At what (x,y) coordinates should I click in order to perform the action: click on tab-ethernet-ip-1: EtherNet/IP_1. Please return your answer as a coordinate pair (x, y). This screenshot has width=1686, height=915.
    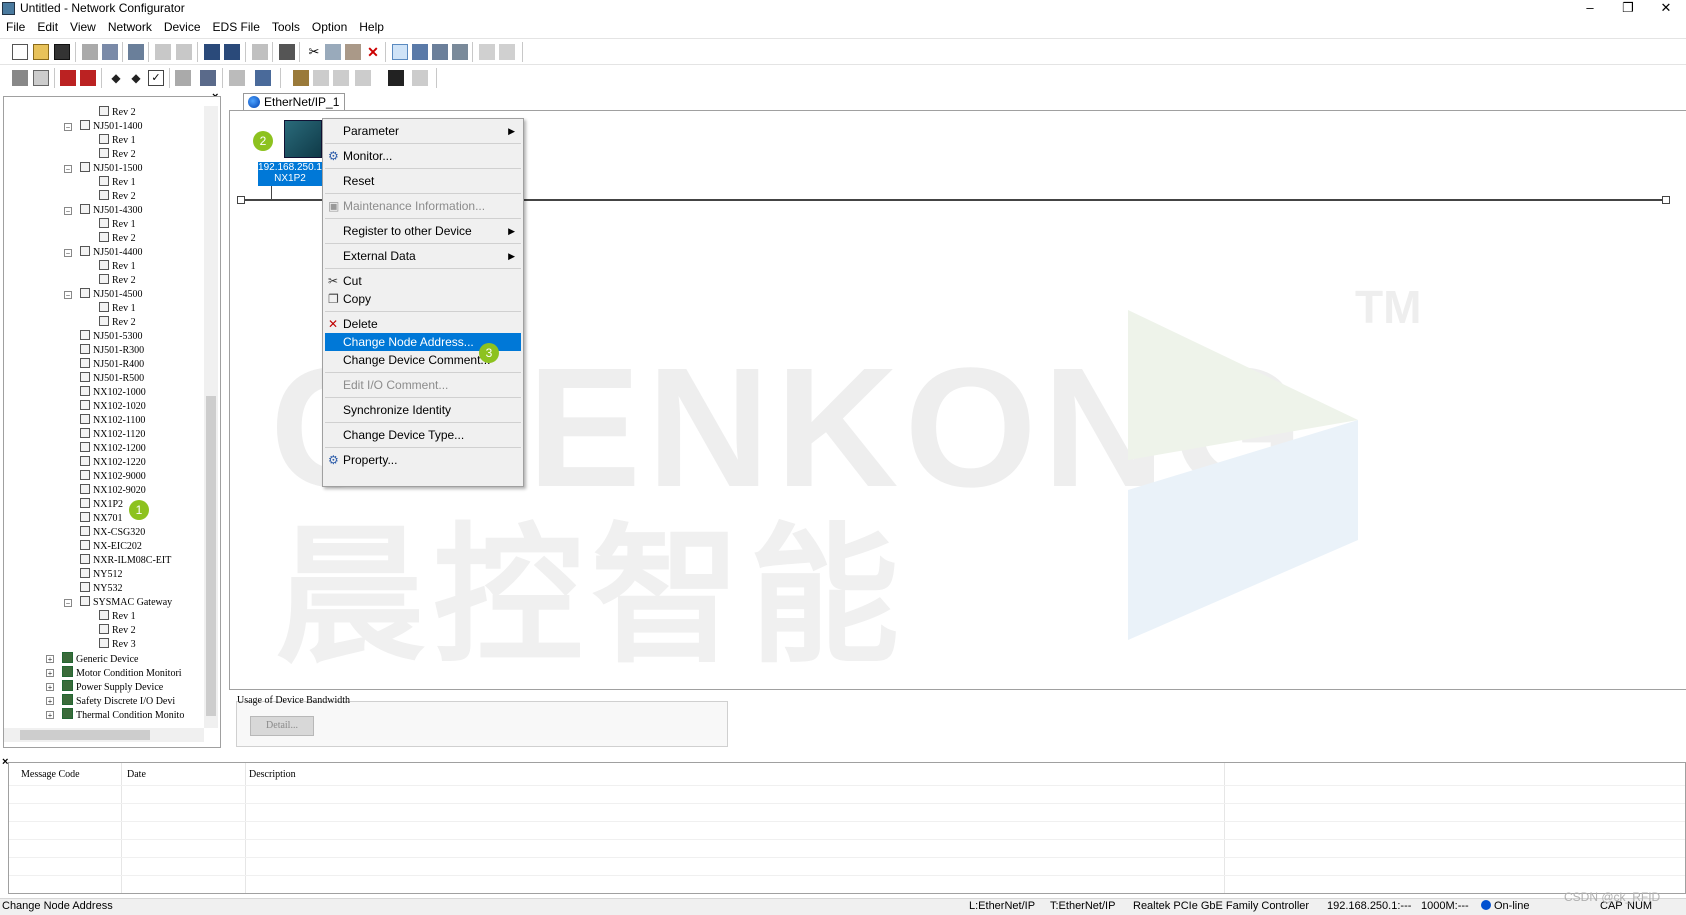
    Looking at the image, I should click on (294, 102).